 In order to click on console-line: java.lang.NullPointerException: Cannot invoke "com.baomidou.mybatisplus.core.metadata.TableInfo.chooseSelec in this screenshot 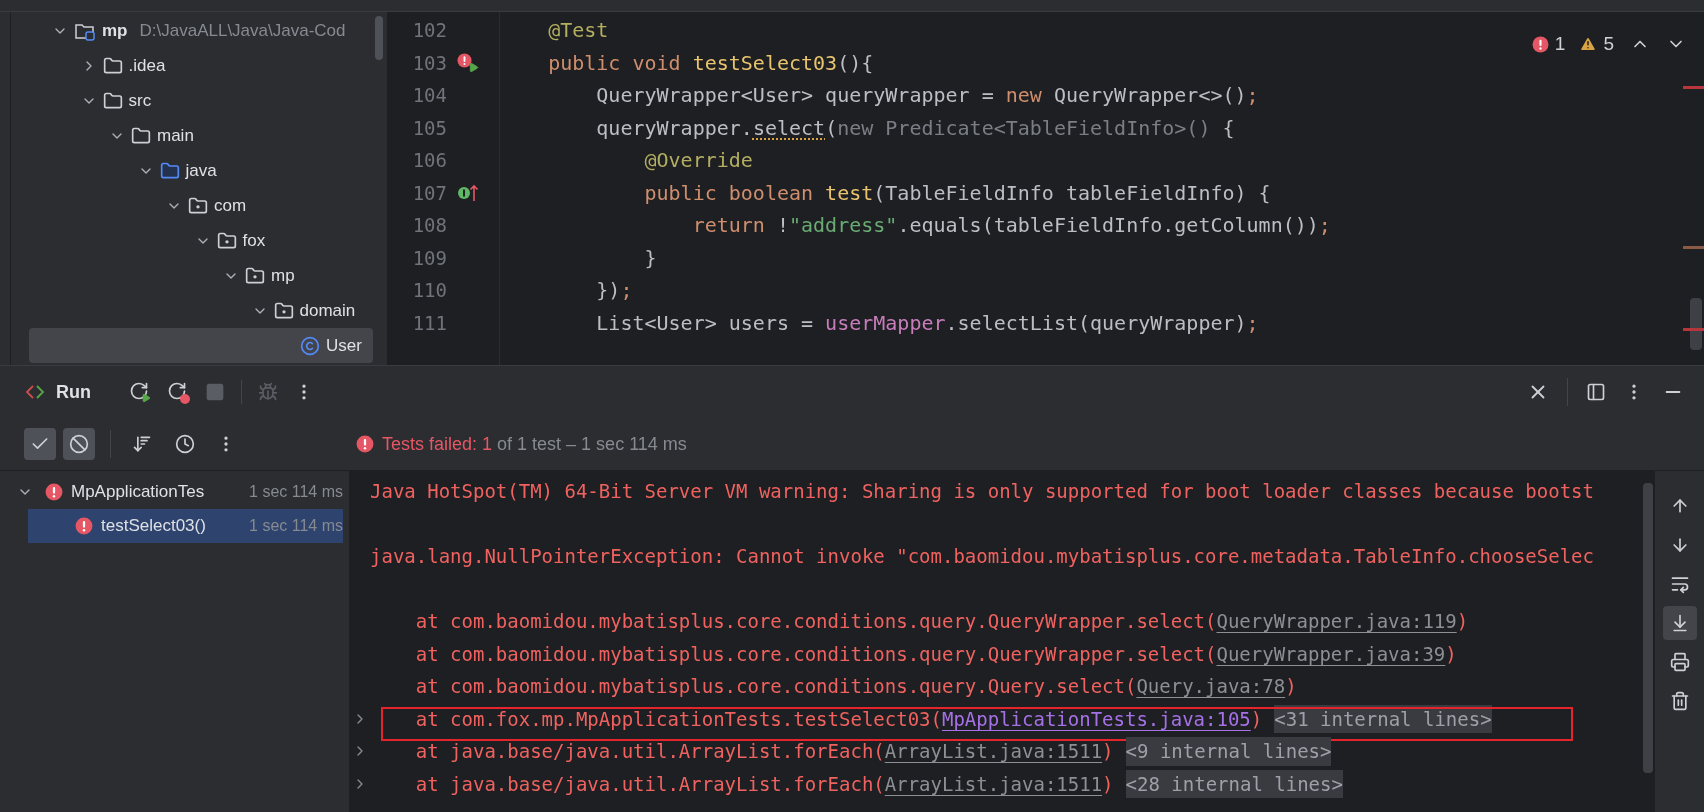, I will do `click(982, 556)`.